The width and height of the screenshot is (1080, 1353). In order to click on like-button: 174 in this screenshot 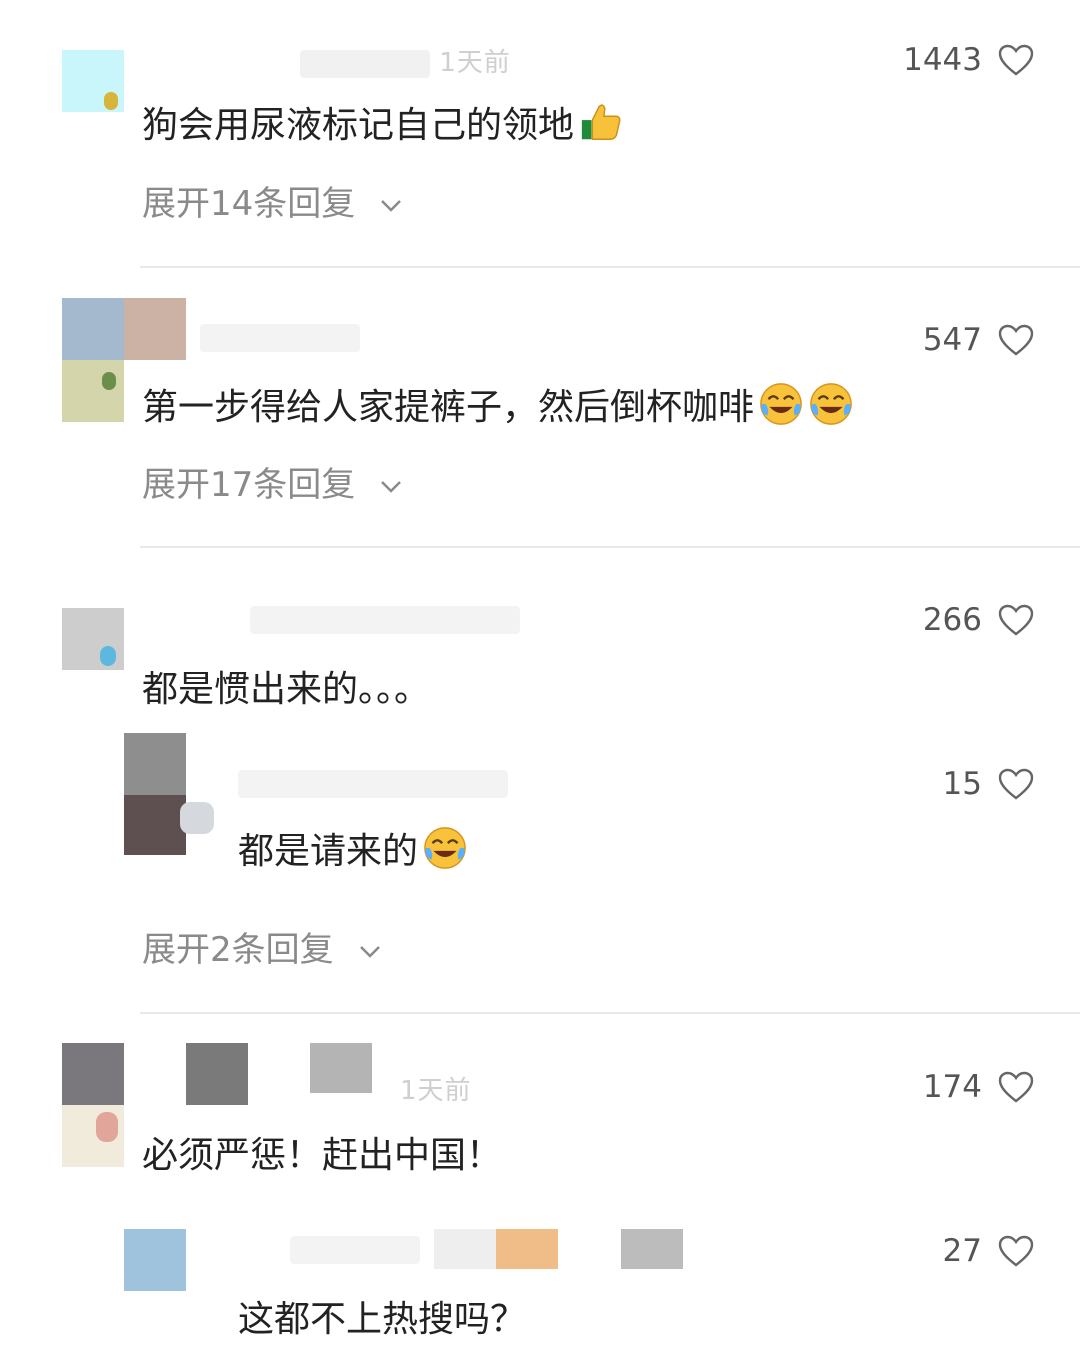, I will do `click(978, 1087)`.